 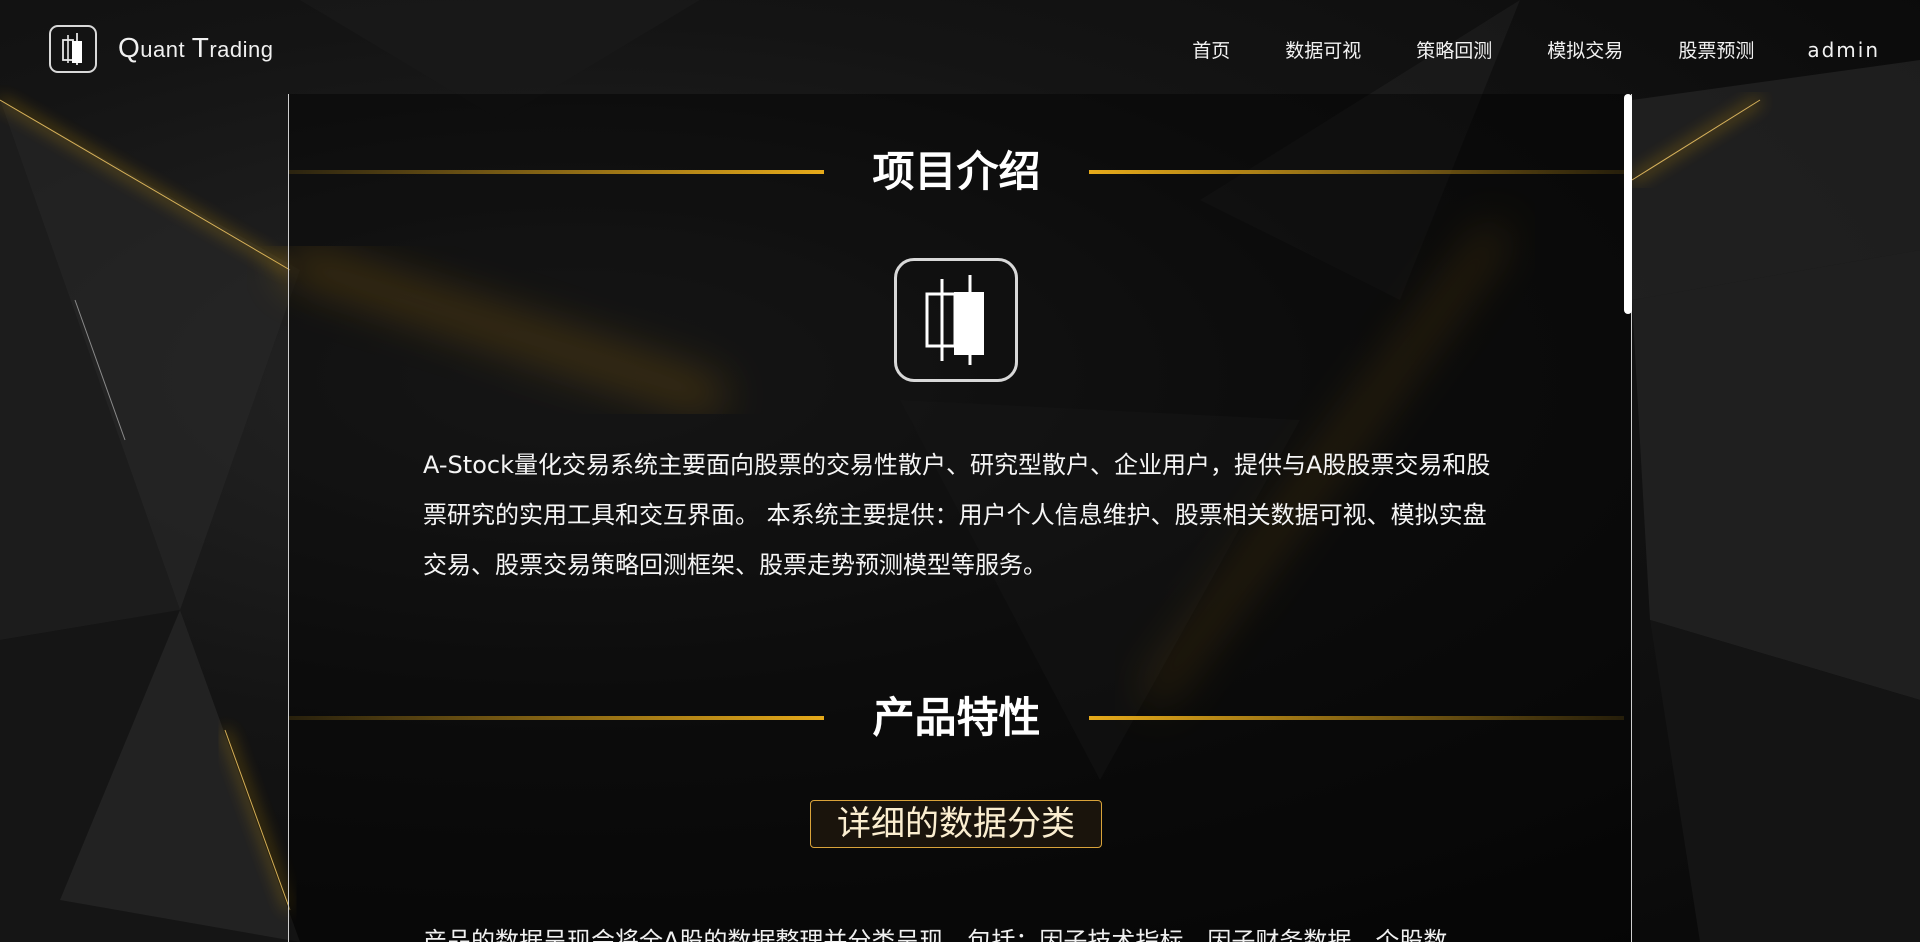 I want to click on brand-rading: rading, so click(x=241, y=49).